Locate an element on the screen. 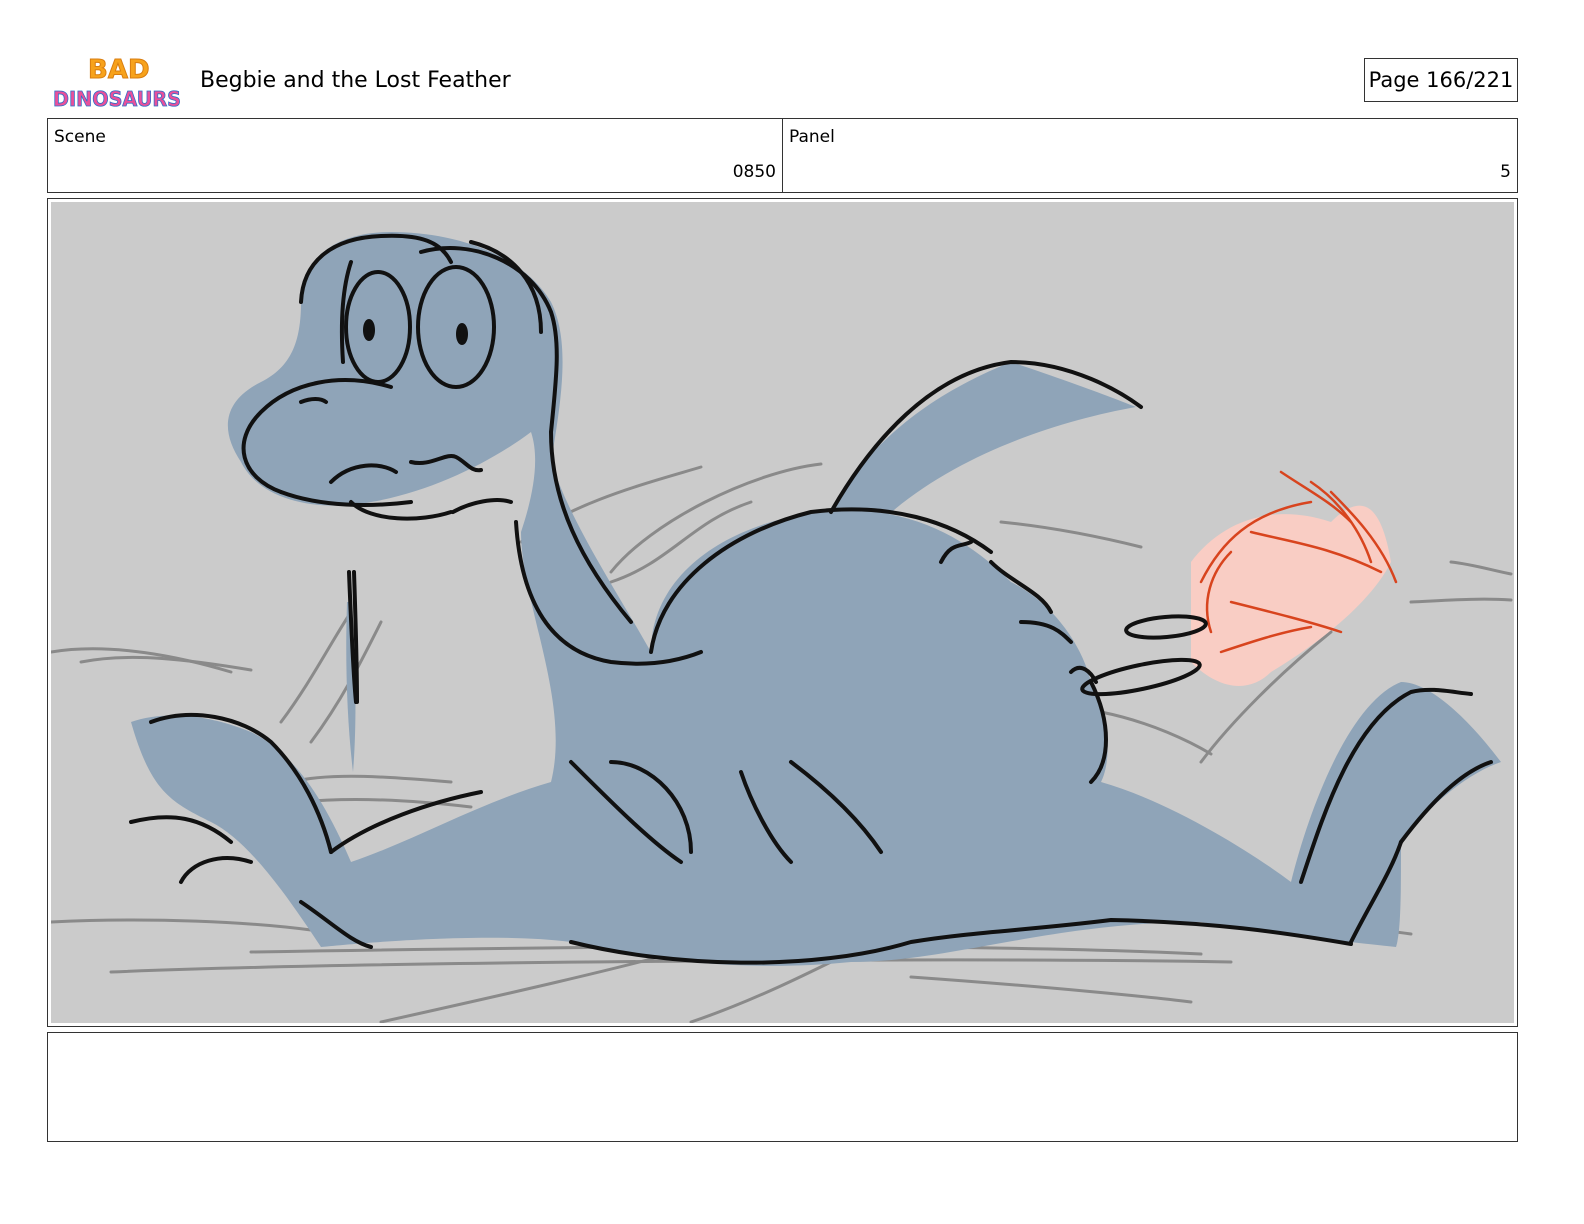 This screenshot has height=1224, width=1584. logo-word-bad: BAD is located at coordinates (119, 70).